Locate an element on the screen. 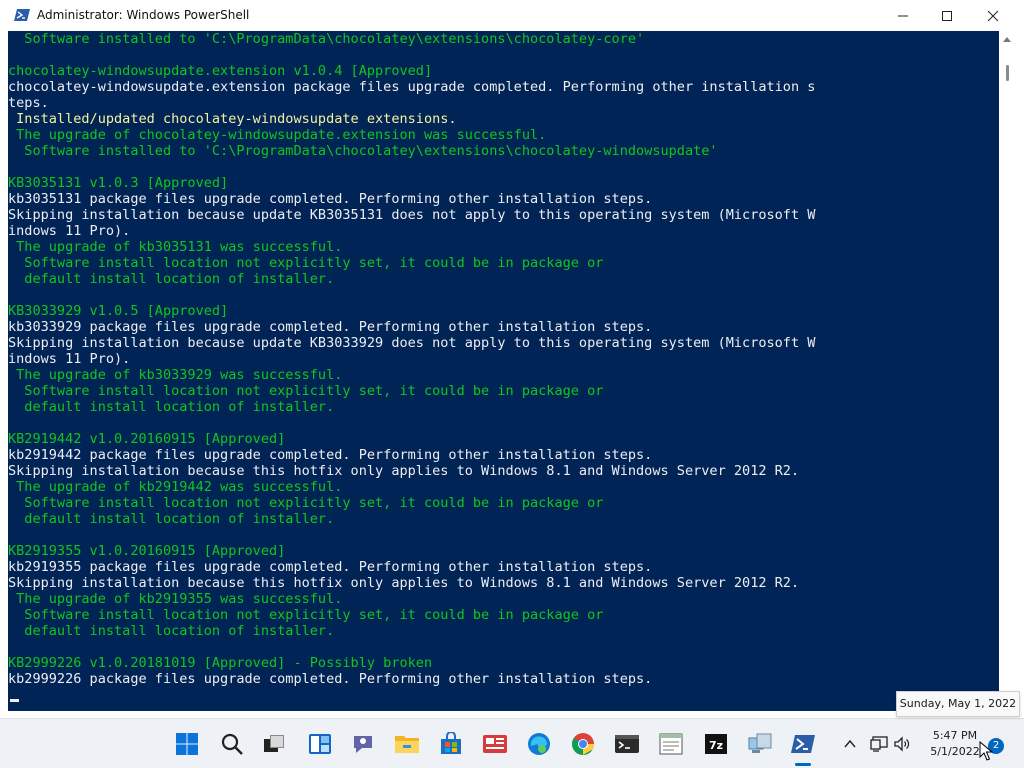 The width and height of the screenshot is (1024, 768). terminal-icon is located at coordinates (627, 744).